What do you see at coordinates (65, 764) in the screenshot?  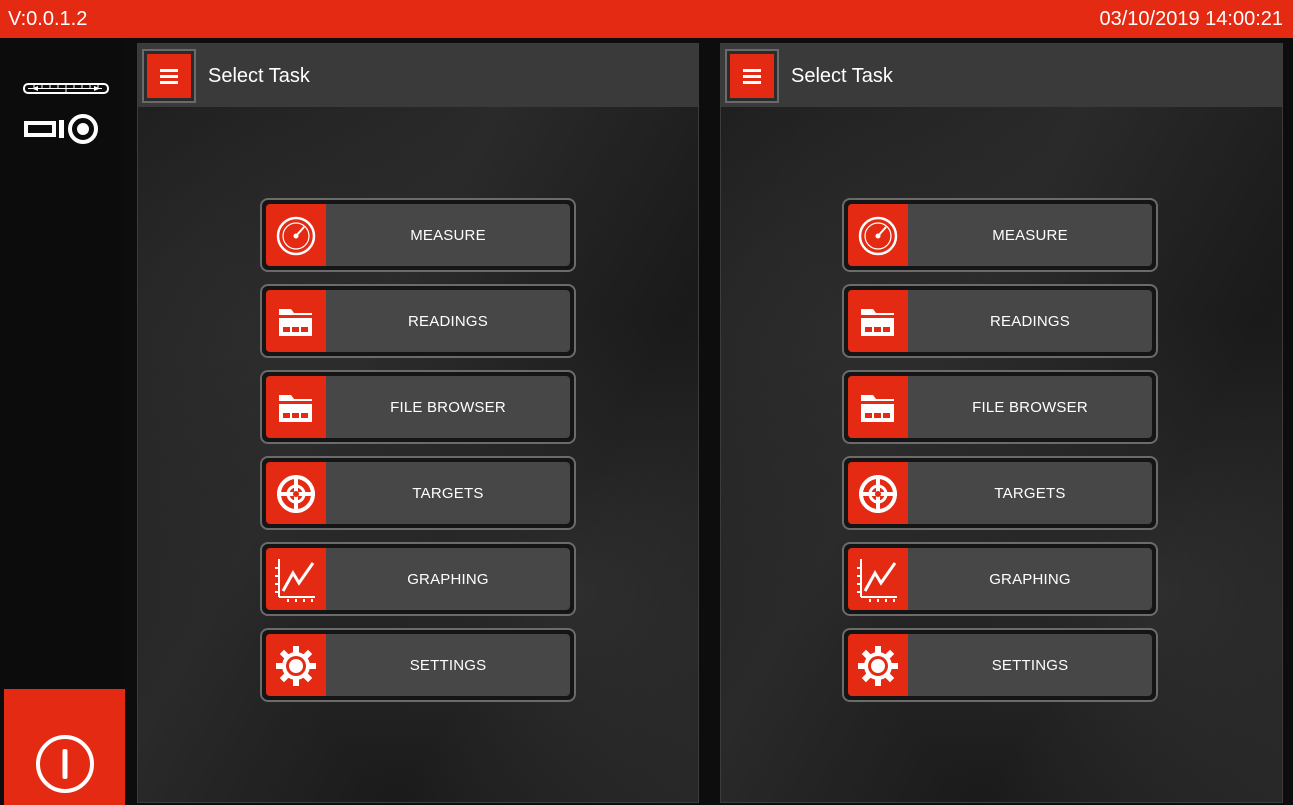 I see `power-icon` at bounding box center [65, 764].